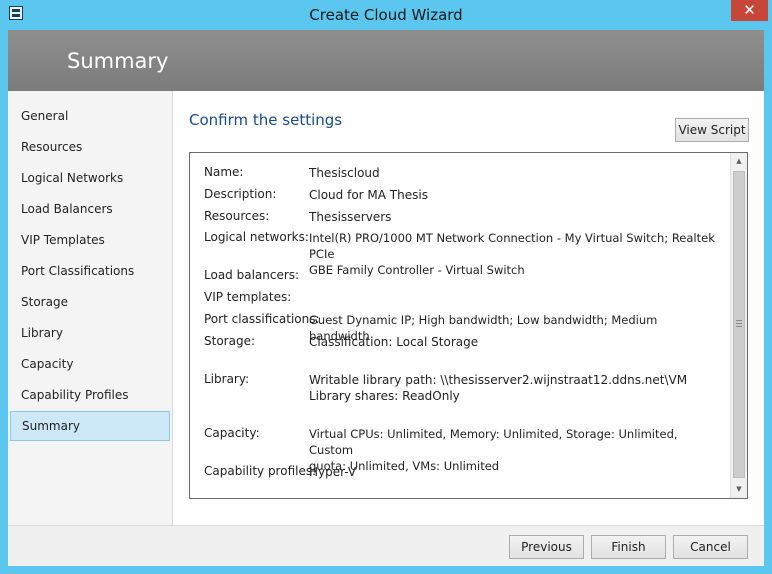  Describe the element at coordinates (739, 161) in the screenshot. I see `scroll-up-arrow-icon: ▲` at that location.